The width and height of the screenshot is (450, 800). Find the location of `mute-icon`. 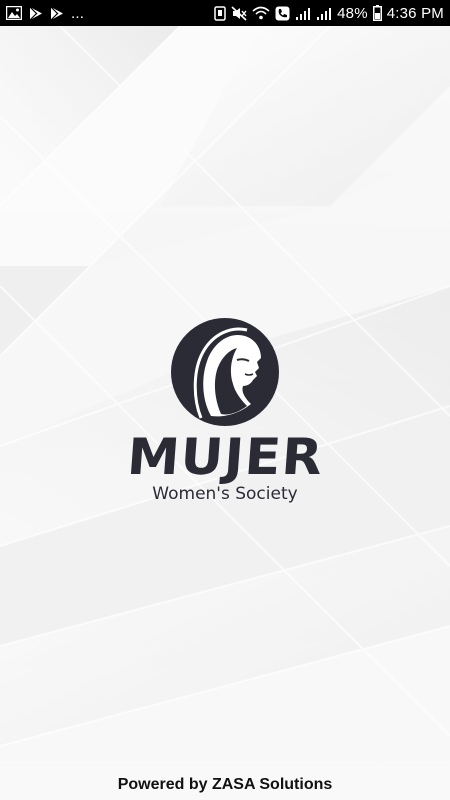

mute-icon is located at coordinates (239, 13).